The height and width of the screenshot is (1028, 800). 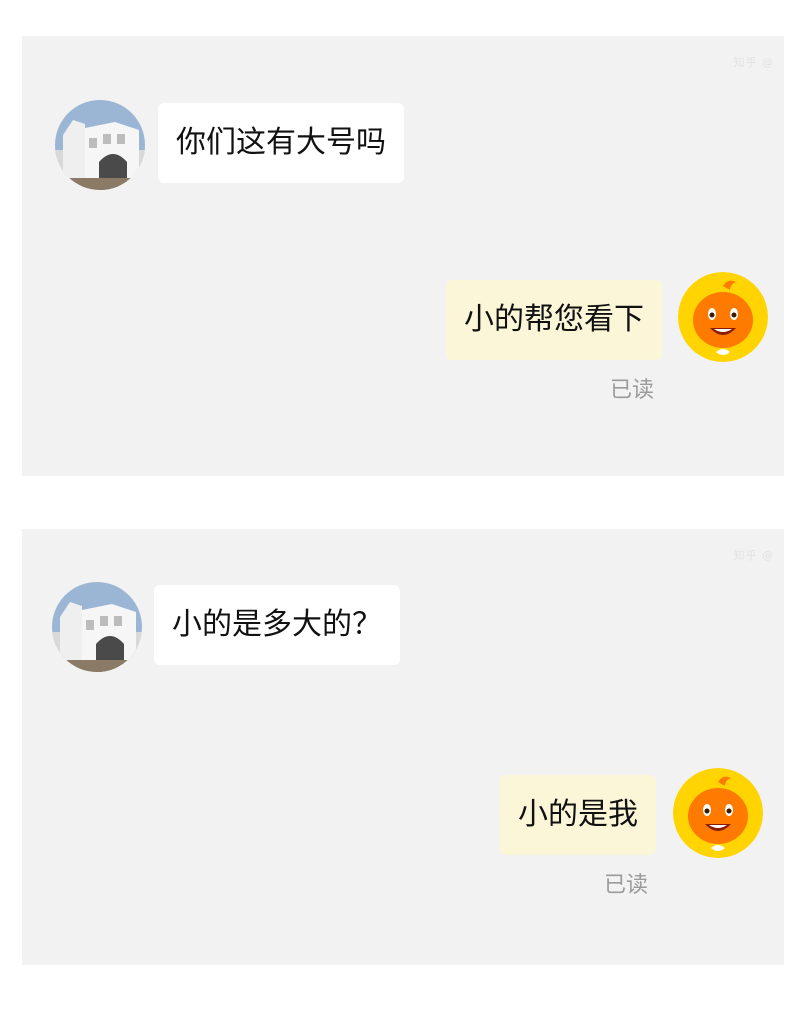 I want to click on agent-message-bubble: 小的帮您看下, so click(x=554, y=320).